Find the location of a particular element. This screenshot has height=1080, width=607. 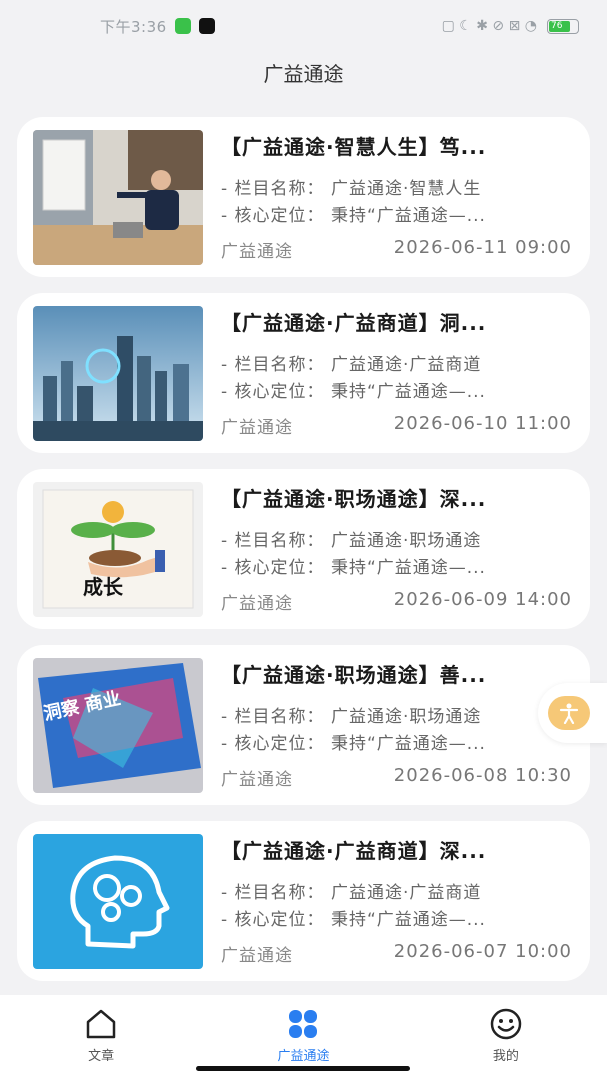

head-gears-illustration is located at coordinates (118, 901).